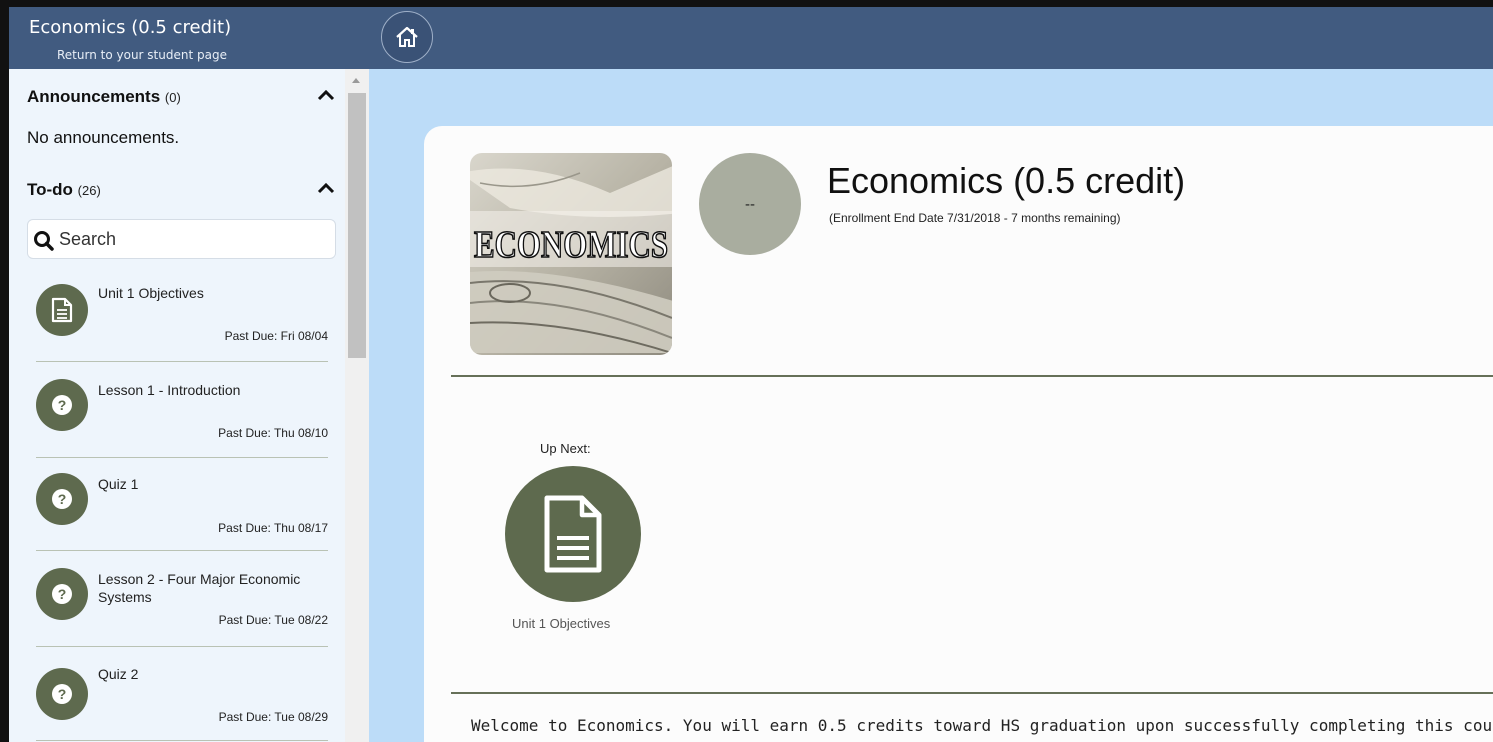 Image resolution: width=1493 pixels, height=742 pixels. Describe the element at coordinates (89, 190) in the screenshot. I see `todo-count: (26)` at that location.